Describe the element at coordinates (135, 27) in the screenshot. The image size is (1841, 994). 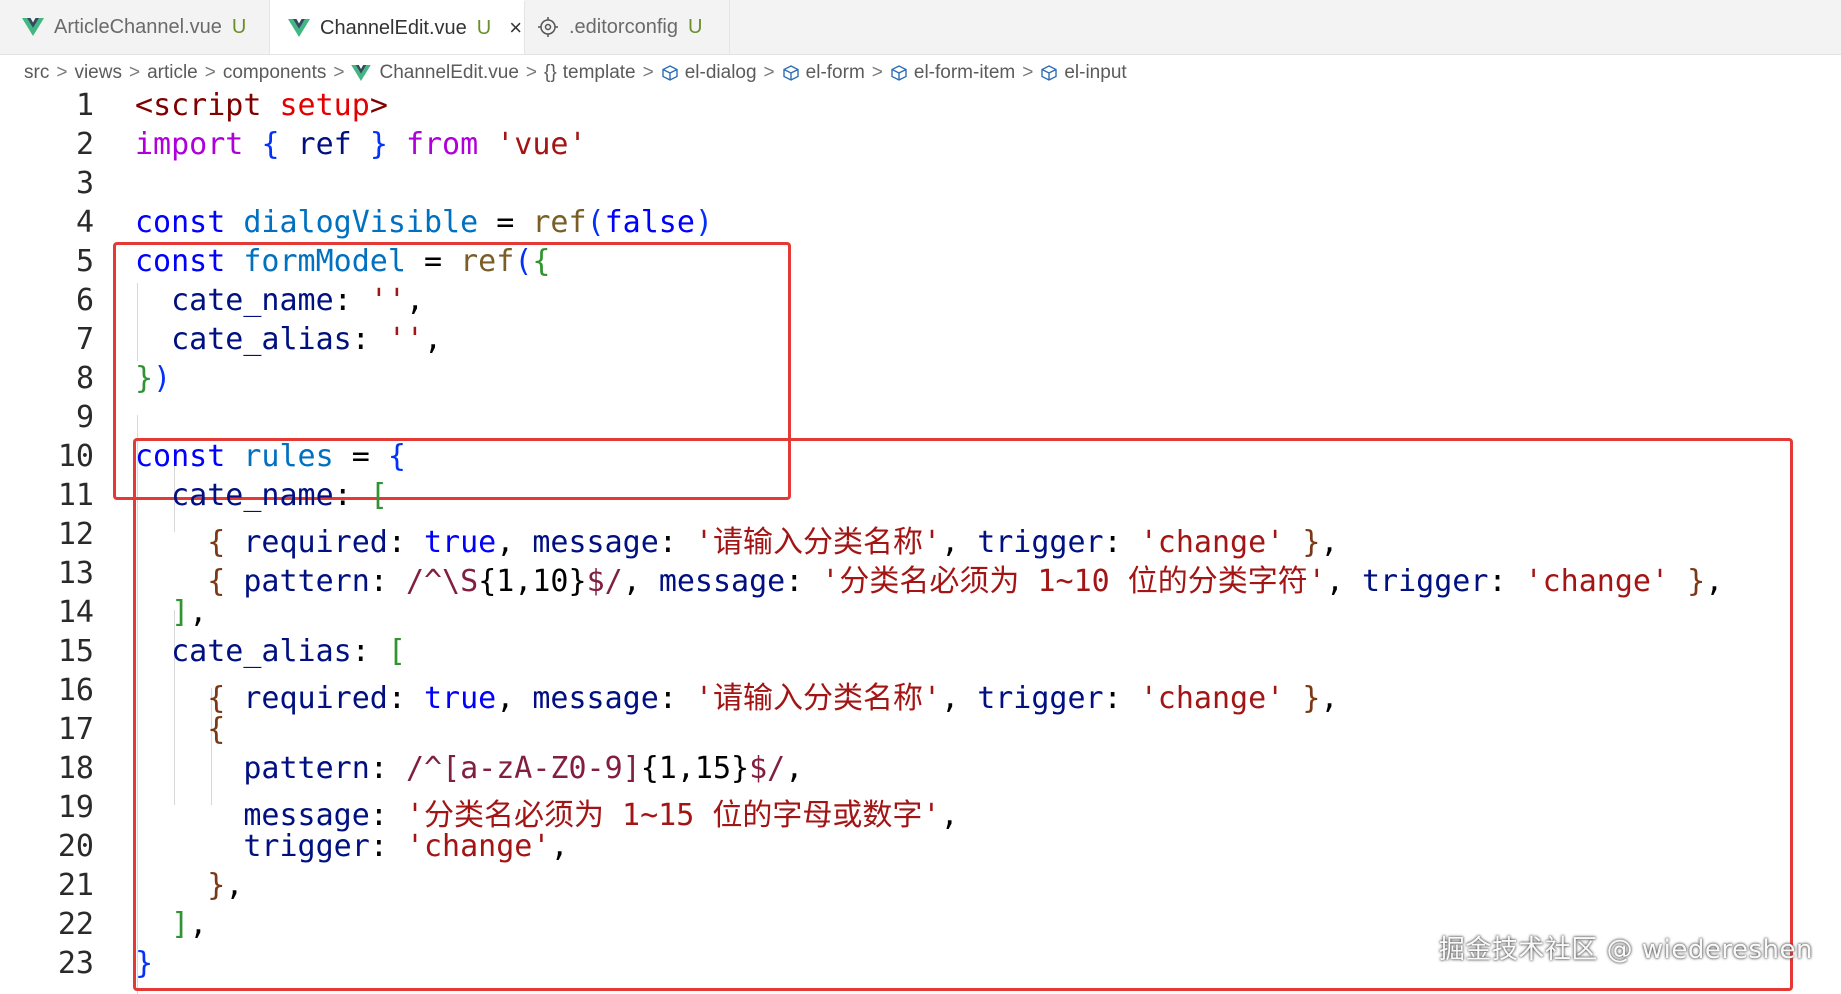
I see `tab-articlechannel: ArticleChannel.vue U` at that location.